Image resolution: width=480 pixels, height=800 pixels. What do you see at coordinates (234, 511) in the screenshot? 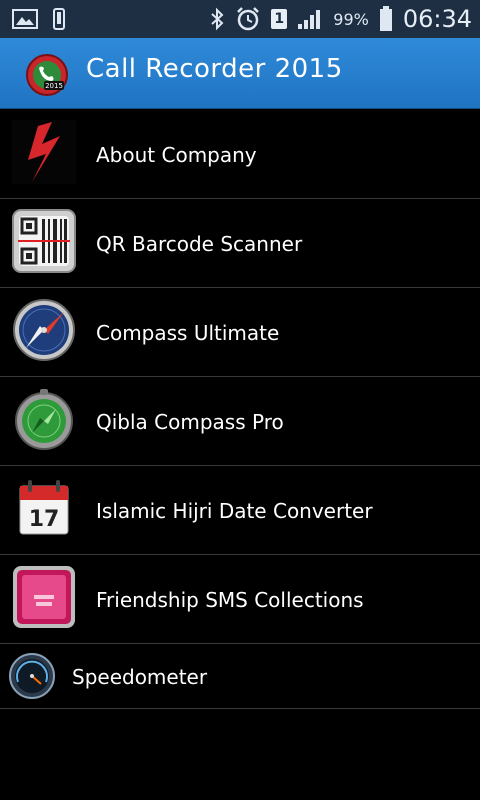
I see `list-item-label: Islamic Hijri Date Converter` at bounding box center [234, 511].